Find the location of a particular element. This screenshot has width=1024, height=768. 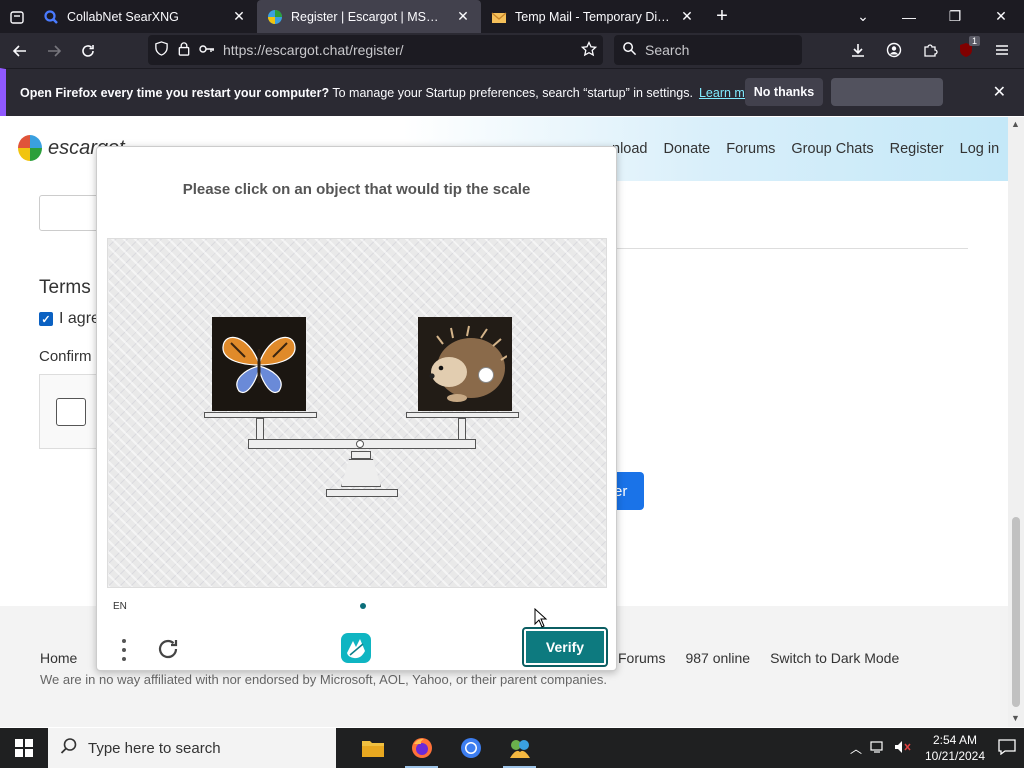

confirm-label: Confirm is located at coordinates (65, 356).